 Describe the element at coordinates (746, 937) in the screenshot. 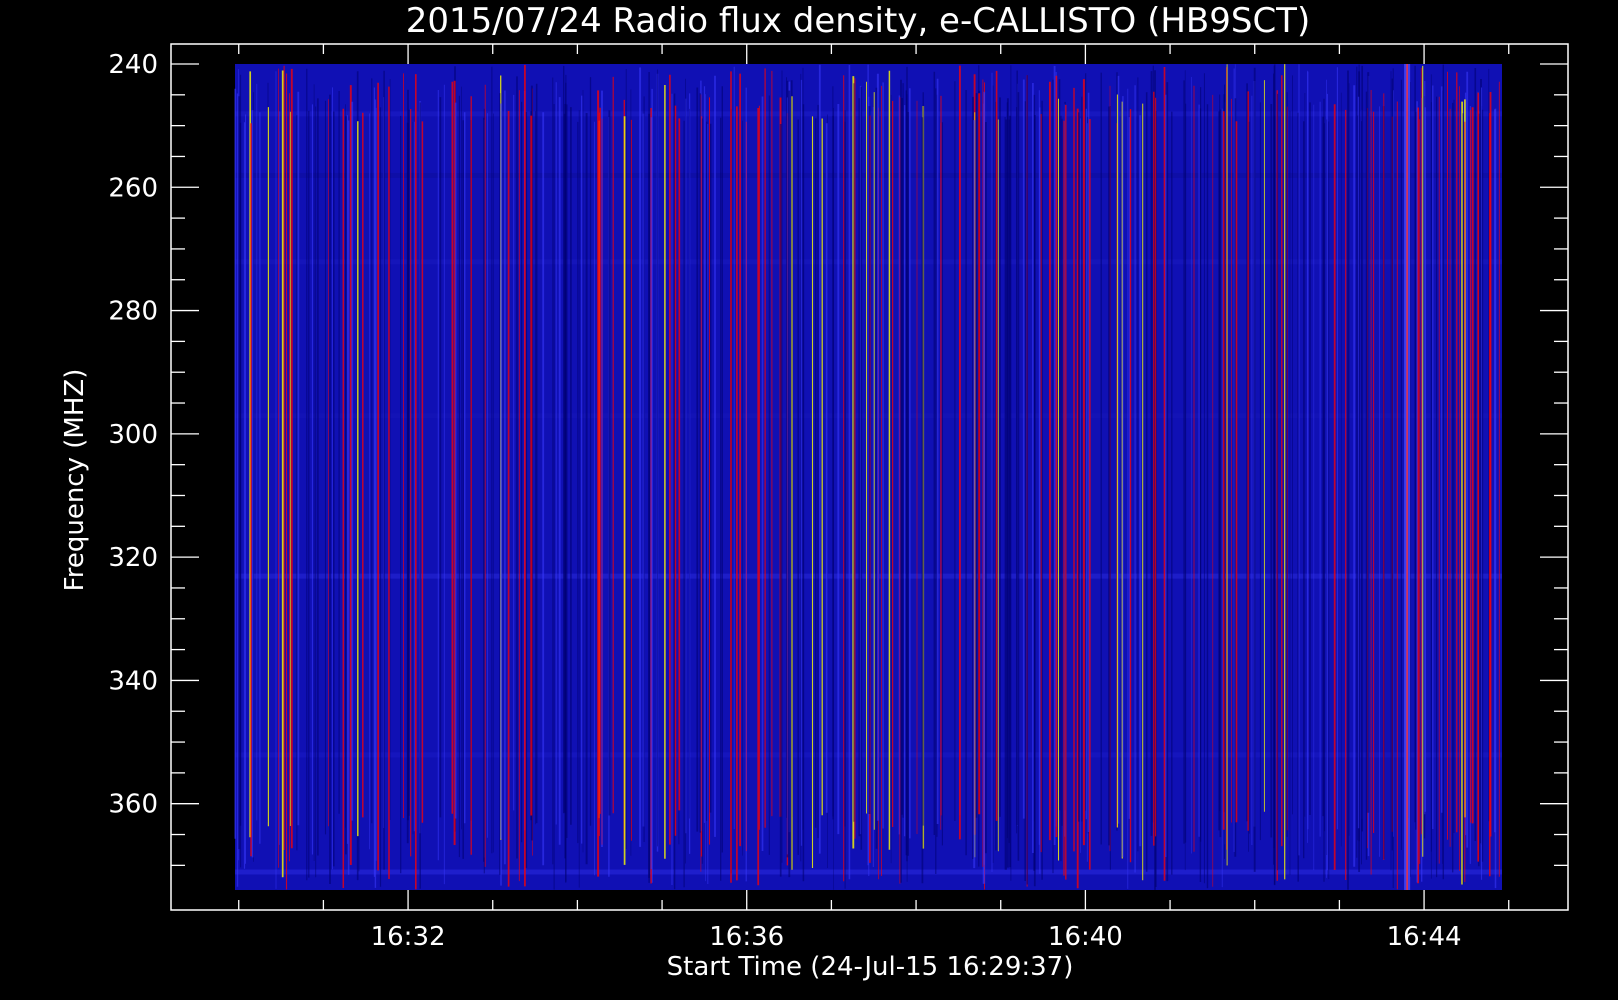

I see `x-tick-label: 16:36` at that location.